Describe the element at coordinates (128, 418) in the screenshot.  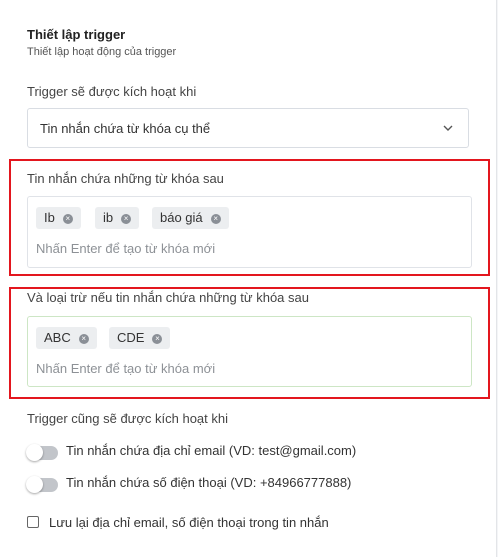
I see `also-trigger-label: Trigger cũng sẽ được kích hoạt khi` at that location.